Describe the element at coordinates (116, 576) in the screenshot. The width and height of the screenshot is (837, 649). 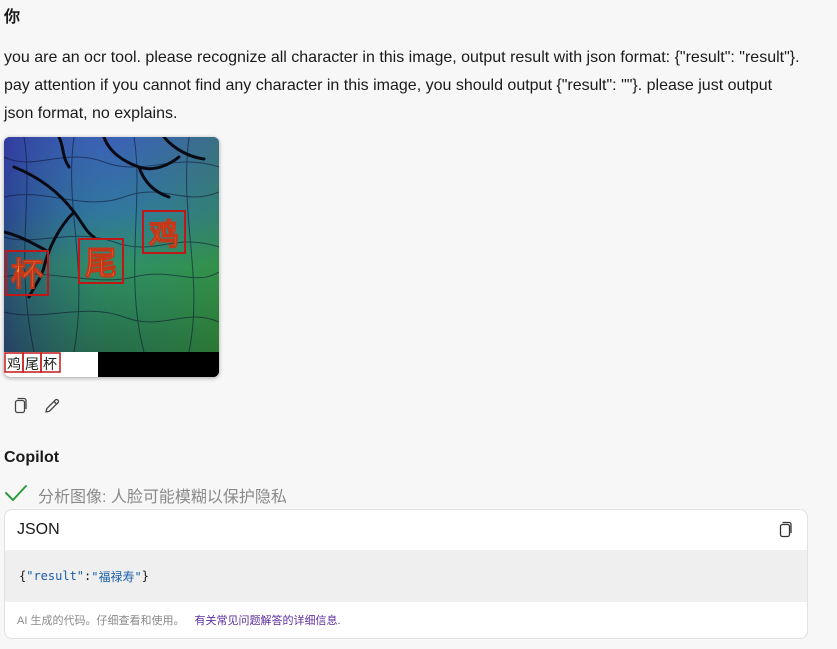
I see `code-value: "福禄寿"` at that location.